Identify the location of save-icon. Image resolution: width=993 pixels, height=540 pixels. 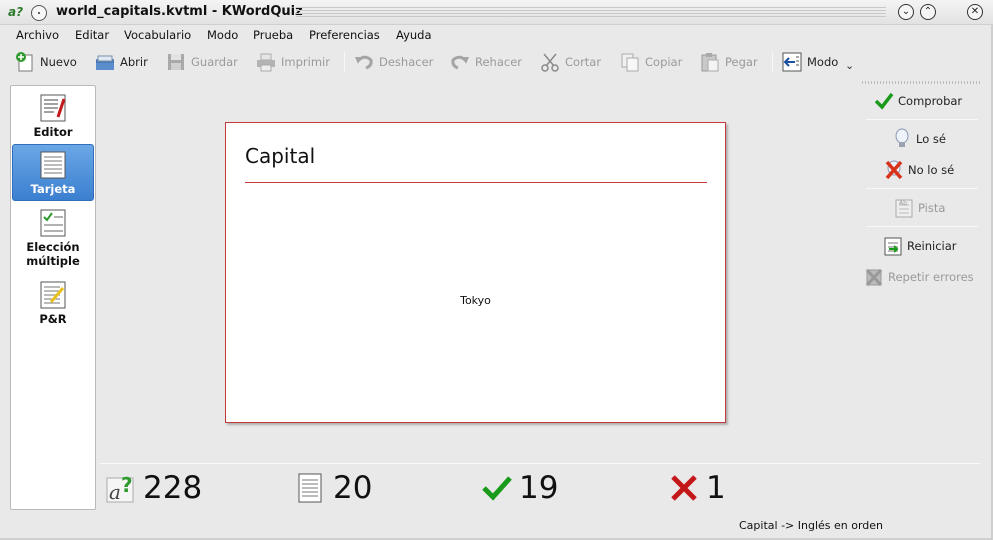
(176, 62).